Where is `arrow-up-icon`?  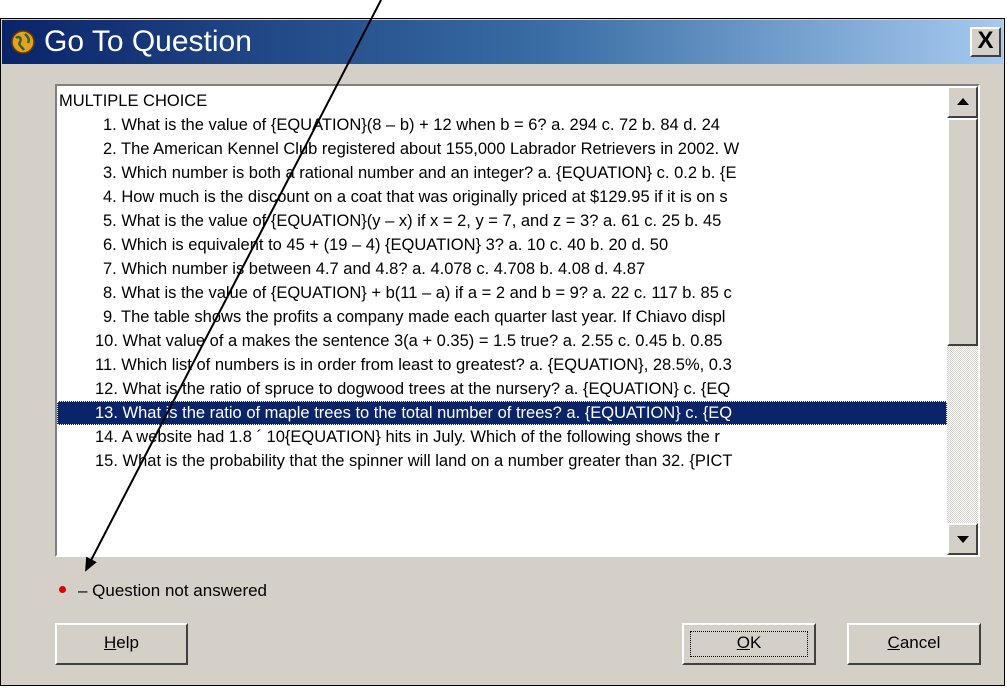 arrow-up-icon is located at coordinates (963, 101).